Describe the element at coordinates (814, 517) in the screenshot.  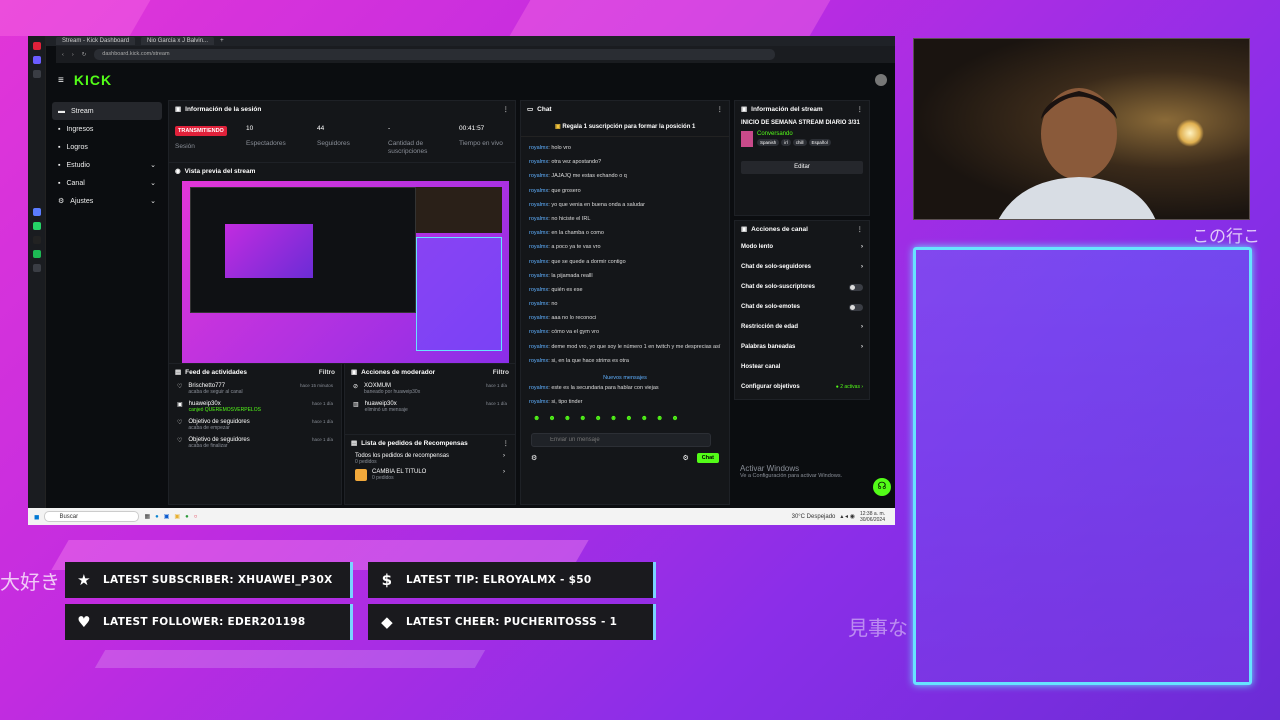
I see `weather-text: 30°C Despejado` at that location.